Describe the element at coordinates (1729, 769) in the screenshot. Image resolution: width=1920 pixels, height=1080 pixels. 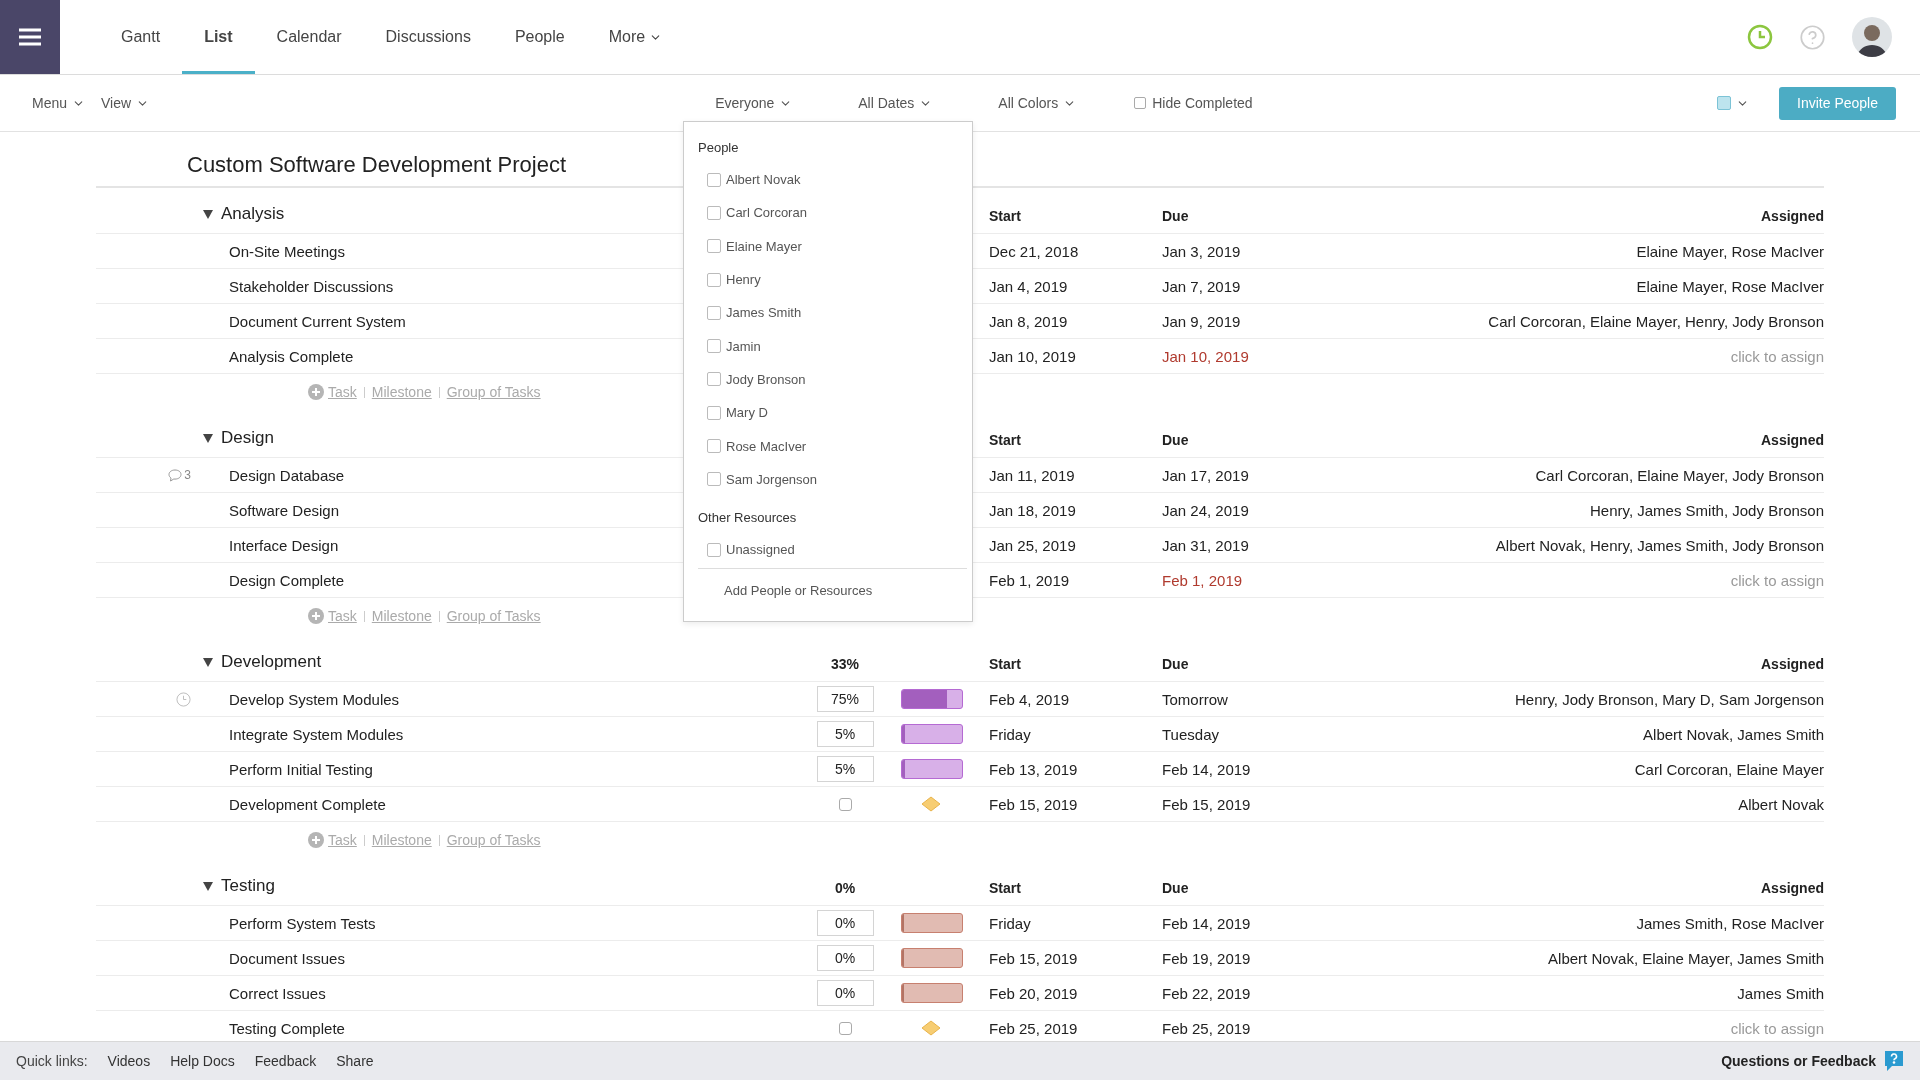
I see `assignees: Carl Corcoran, Elaine Mayer` at that location.